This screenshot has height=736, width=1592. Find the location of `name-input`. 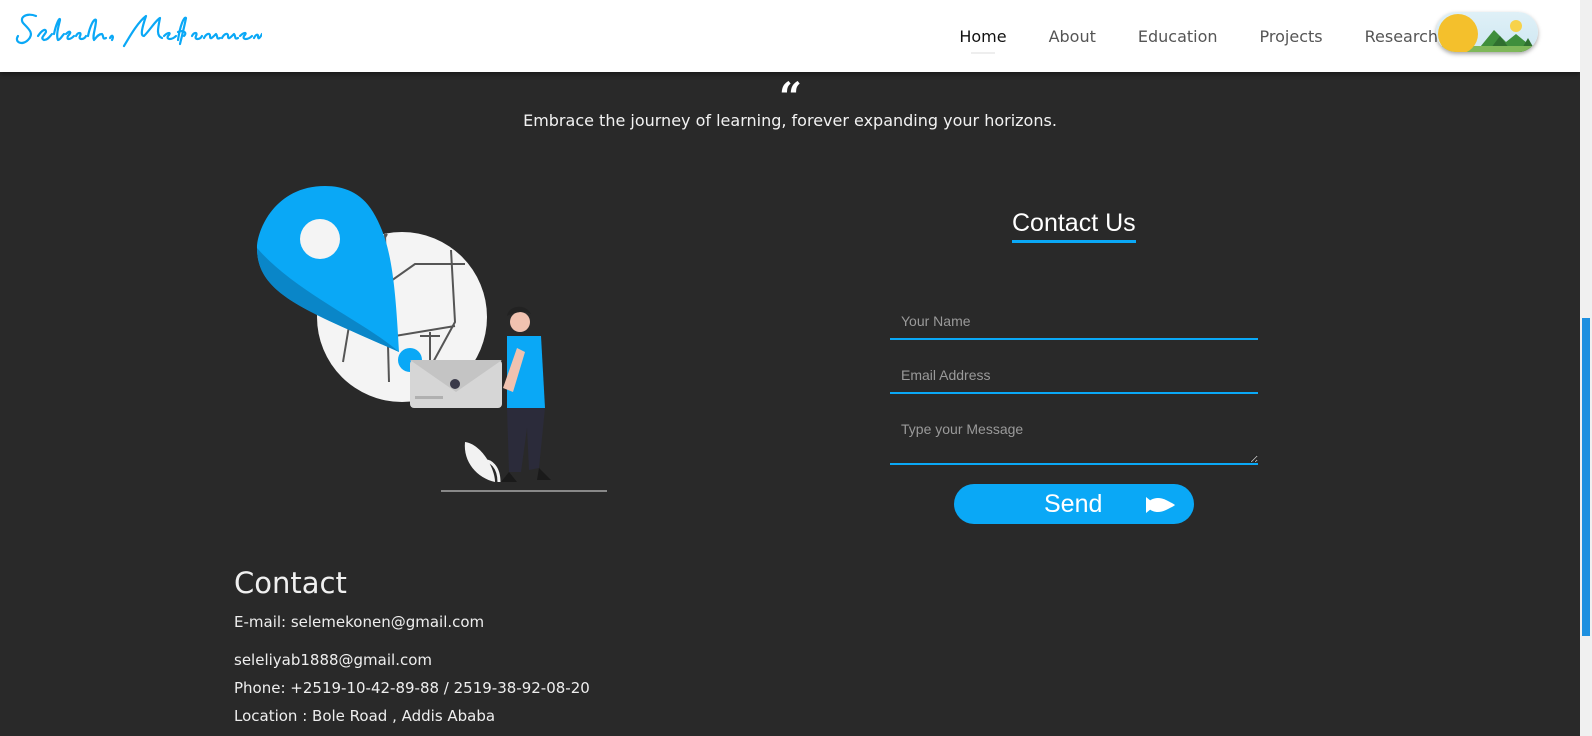

name-input is located at coordinates (1074, 322).